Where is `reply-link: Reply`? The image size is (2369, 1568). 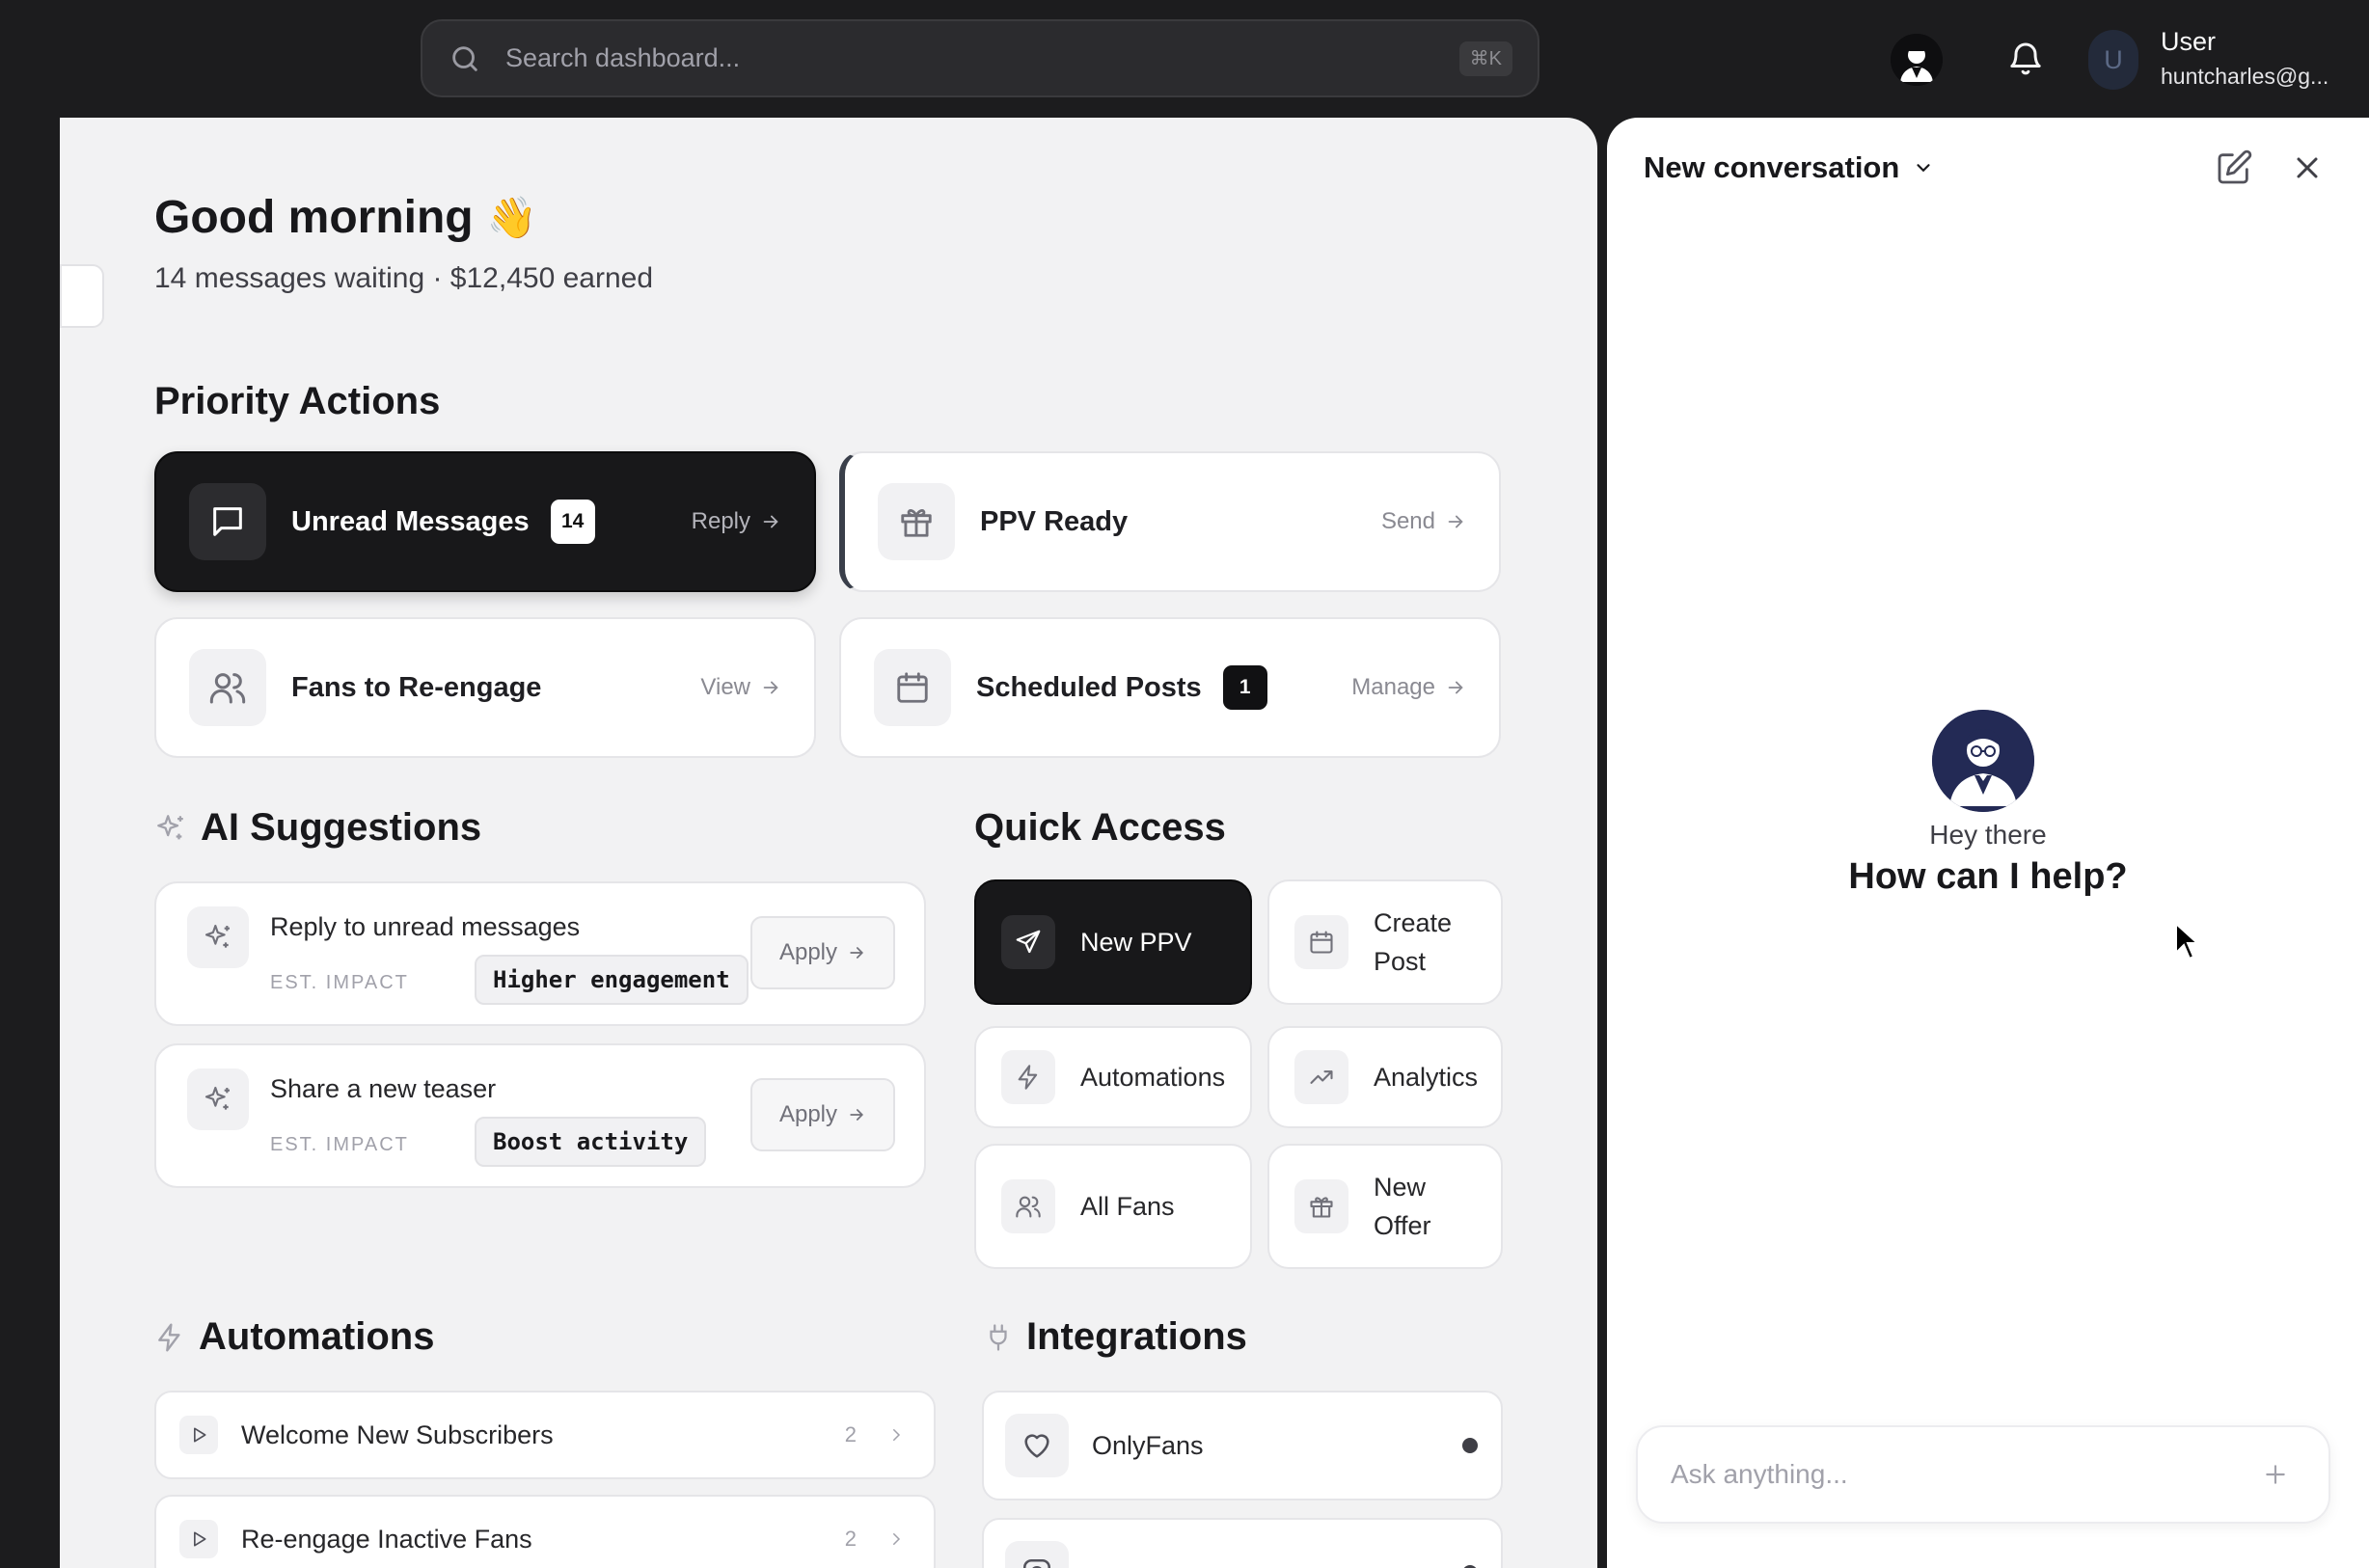
reply-link: Reply is located at coordinates (737, 521).